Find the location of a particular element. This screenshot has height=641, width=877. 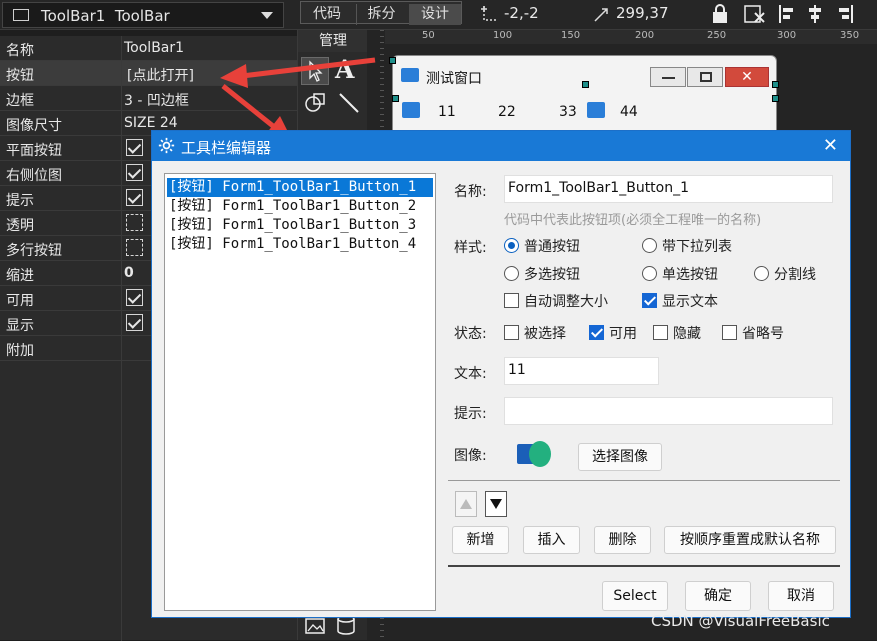

text-label: 文本: is located at coordinates (470, 374).